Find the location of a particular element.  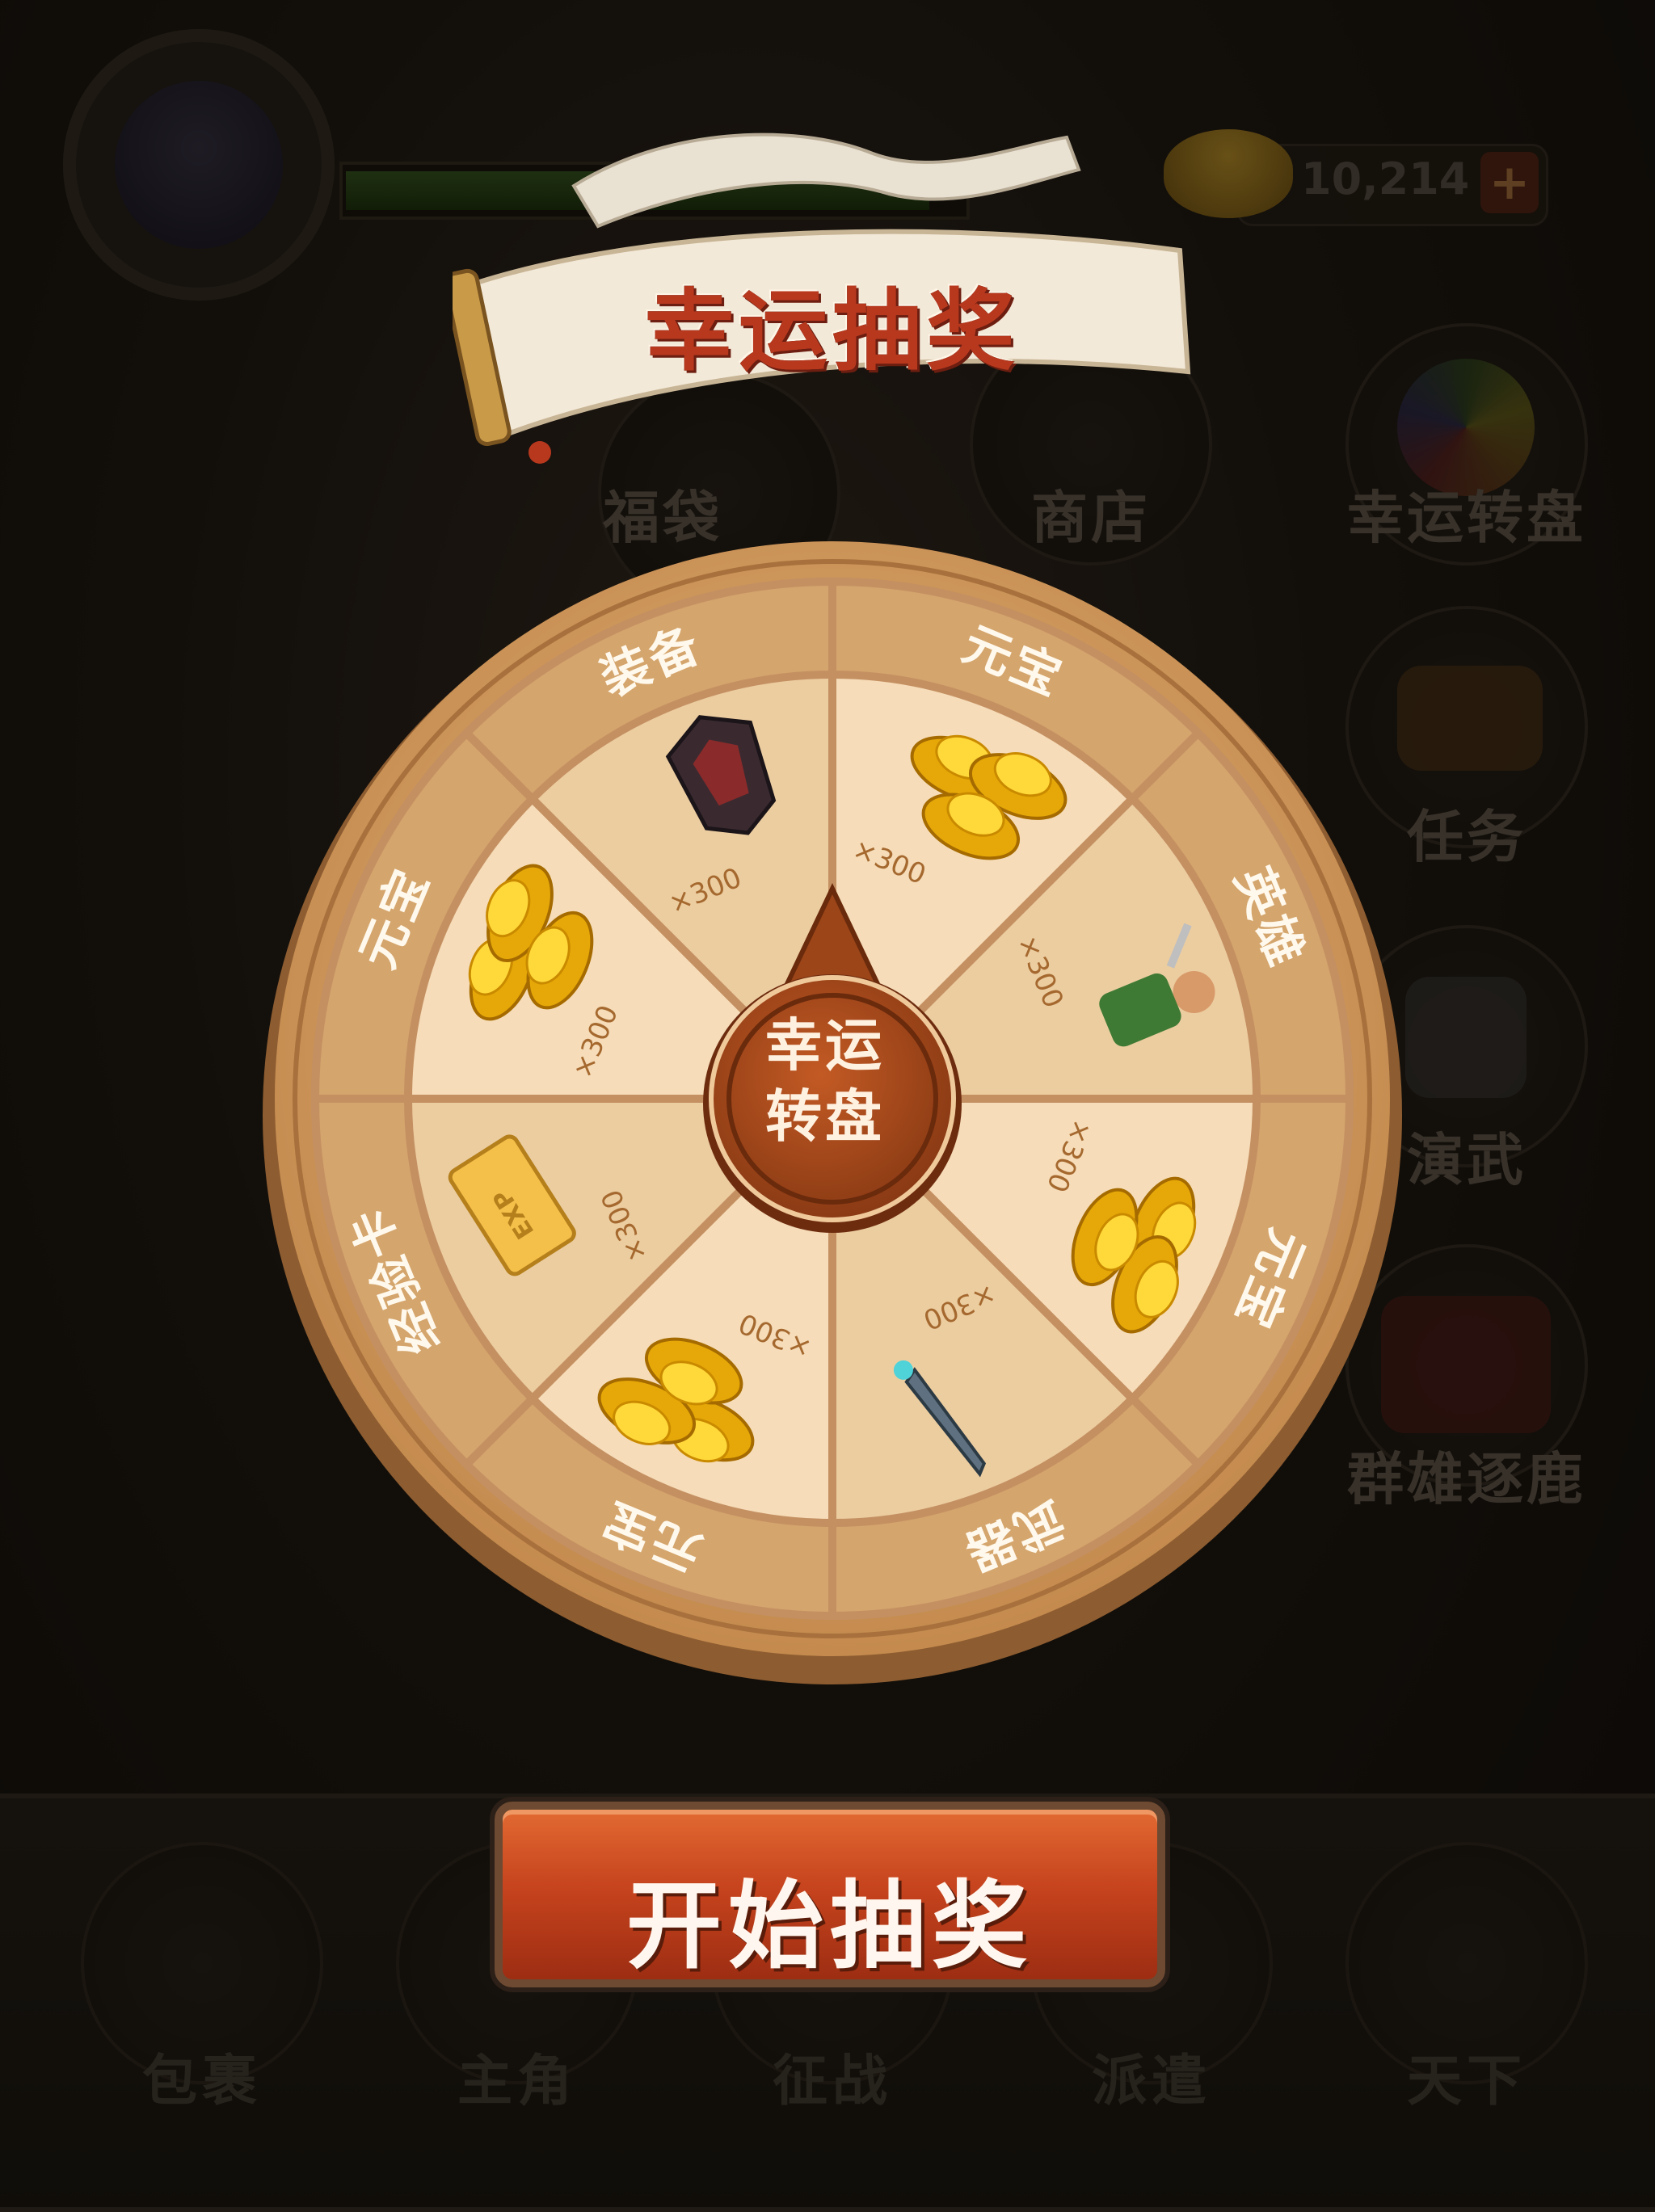

start-draw-button: 开始抽奖 is located at coordinates (830, 1894).